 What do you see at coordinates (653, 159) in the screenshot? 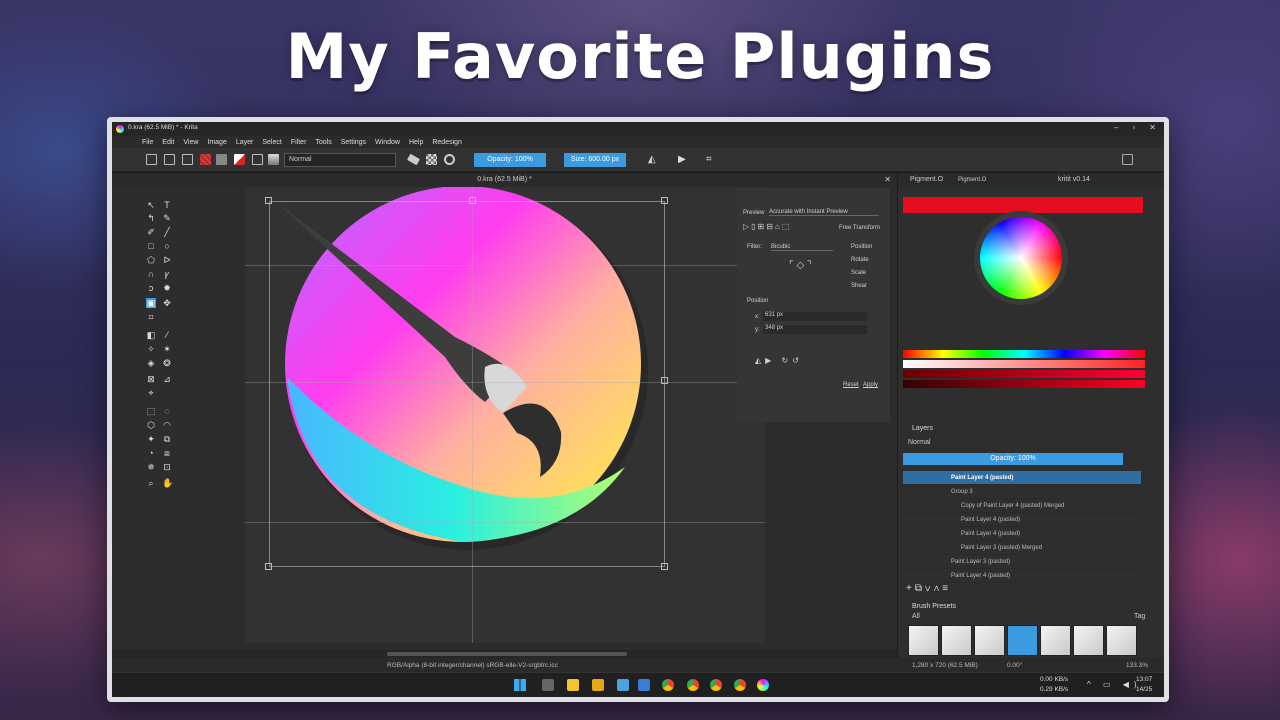
I see `mirror-horizontal-icon: ◭` at bounding box center [653, 159].